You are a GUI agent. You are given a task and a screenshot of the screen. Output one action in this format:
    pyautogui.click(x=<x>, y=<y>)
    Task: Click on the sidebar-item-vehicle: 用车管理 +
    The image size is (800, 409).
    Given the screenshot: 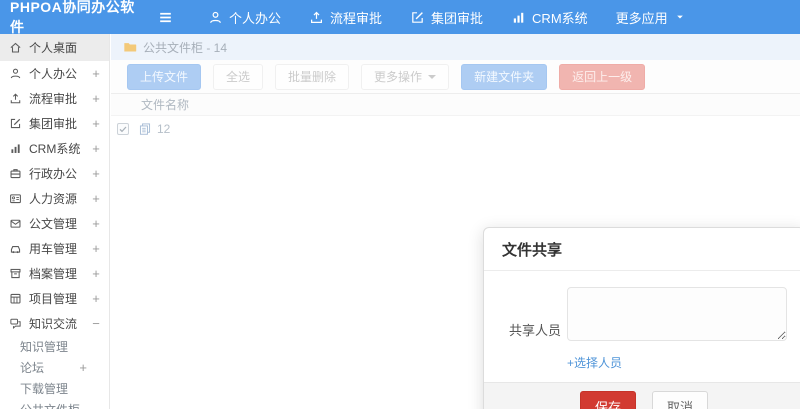 What is the action you would take?
    pyautogui.click(x=54, y=248)
    